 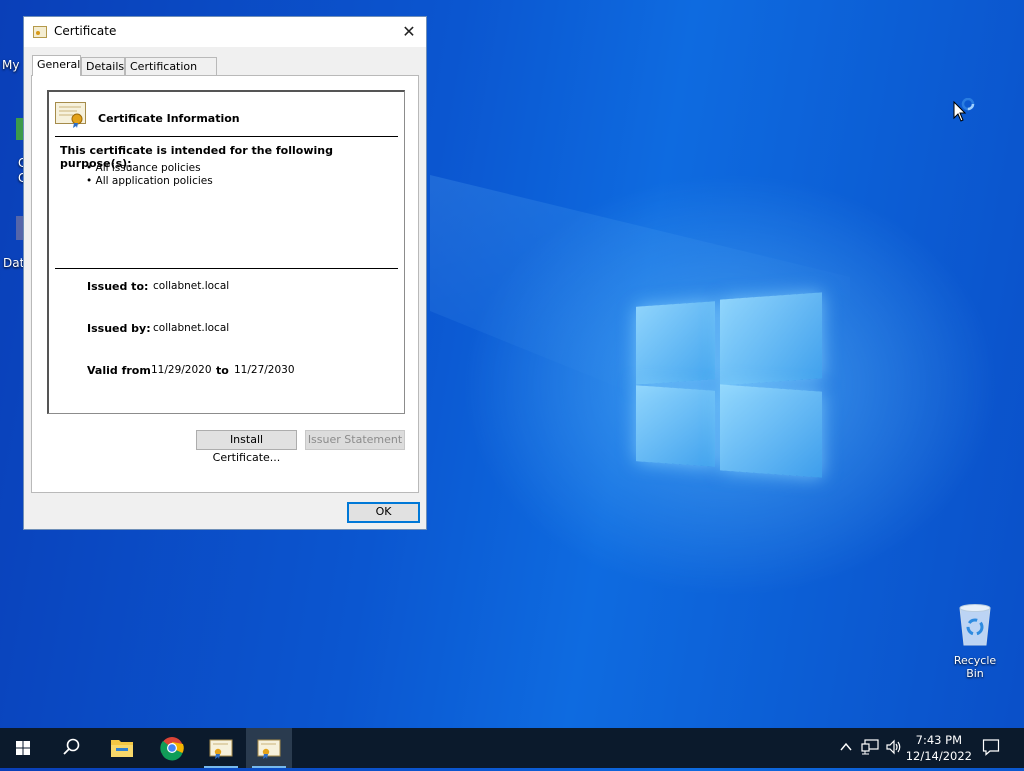 What do you see at coordinates (85, 31) in the screenshot?
I see `dialog-title: Certificate` at bounding box center [85, 31].